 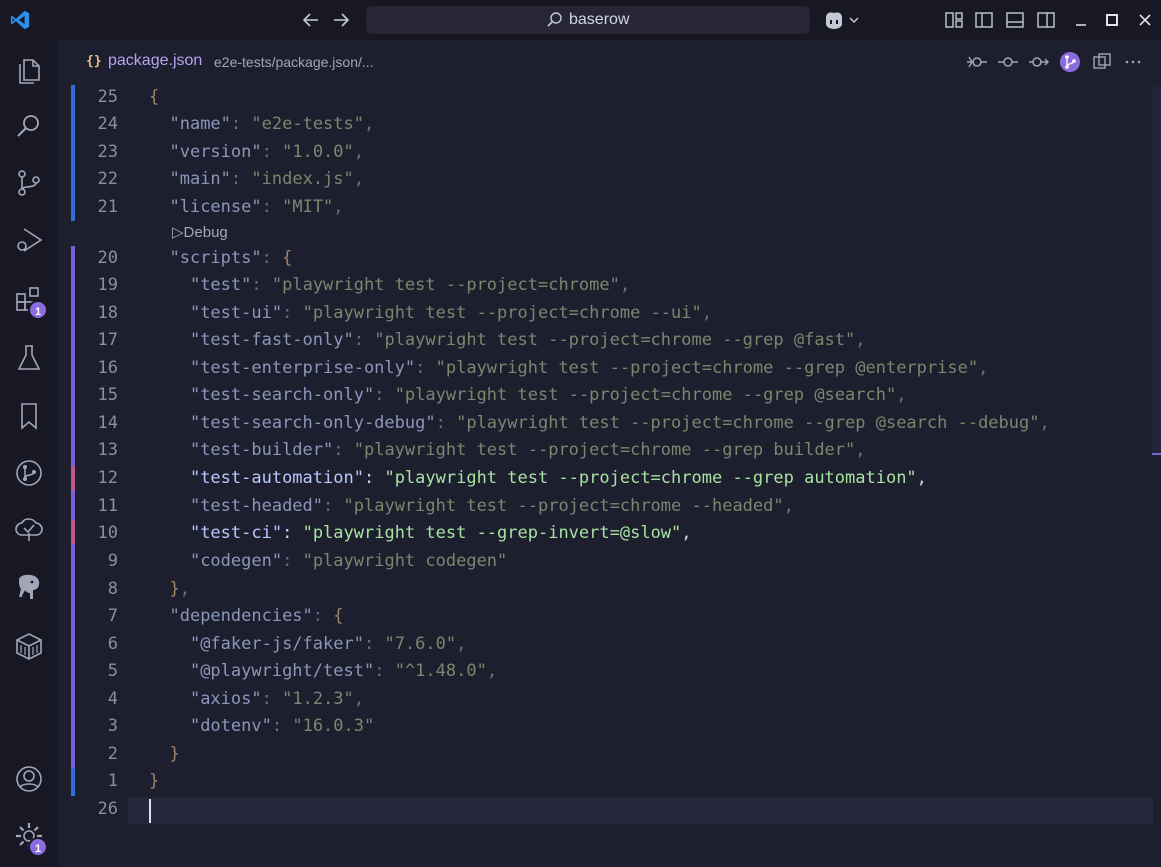 I want to click on minimize-icon, so click(x=1081, y=20).